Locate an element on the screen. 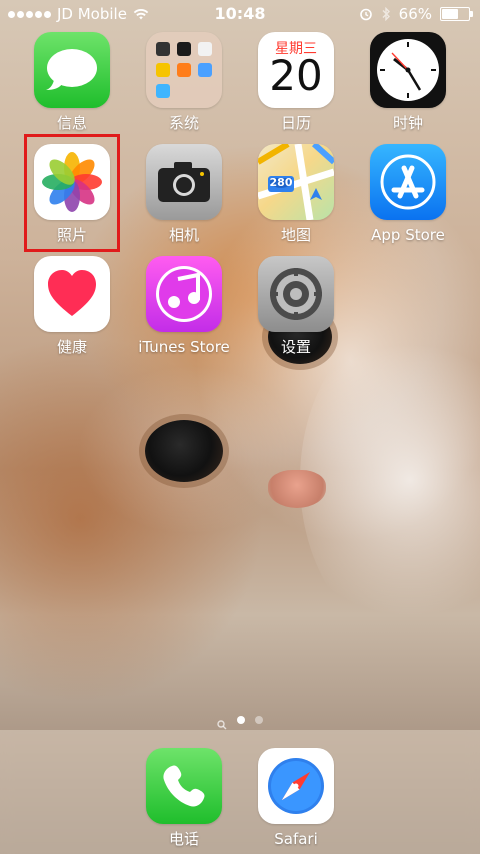  health-icon is located at coordinates (72, 294).